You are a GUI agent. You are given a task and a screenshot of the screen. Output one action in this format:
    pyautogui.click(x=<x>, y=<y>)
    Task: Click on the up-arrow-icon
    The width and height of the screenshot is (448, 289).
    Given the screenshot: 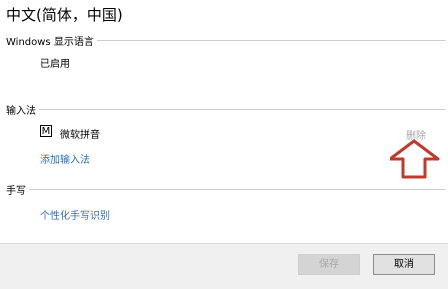 What is the action you would take?
    pyautogui.click(x=415, y=162)
    